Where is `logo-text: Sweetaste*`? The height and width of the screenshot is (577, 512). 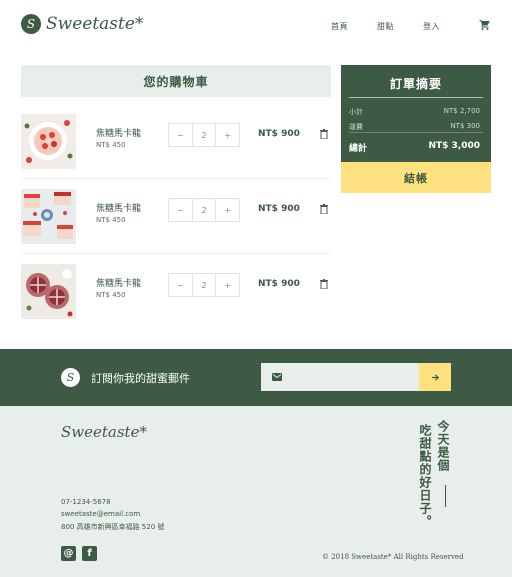 logo-text: Sweetaste* is located at coordinates (95, 24).